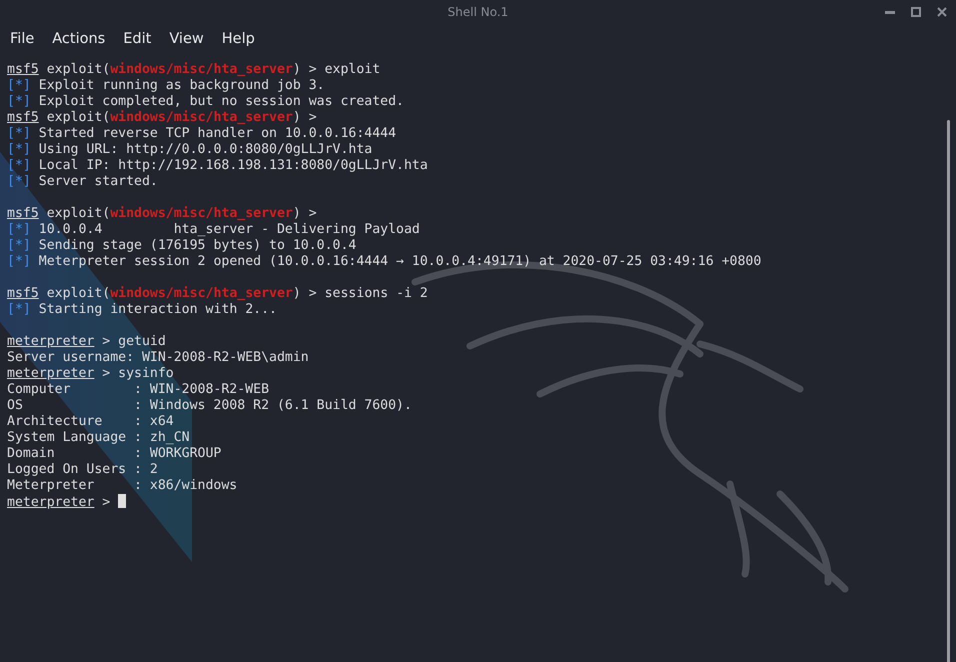 This screenshot has width=956, height=662. What do you see at coordinates (214, 230) in the screenshot?
I see `terminal-line: [*] 10.0.0.4 hta_server - Delivering Payload` at bounding box center [214, 230].